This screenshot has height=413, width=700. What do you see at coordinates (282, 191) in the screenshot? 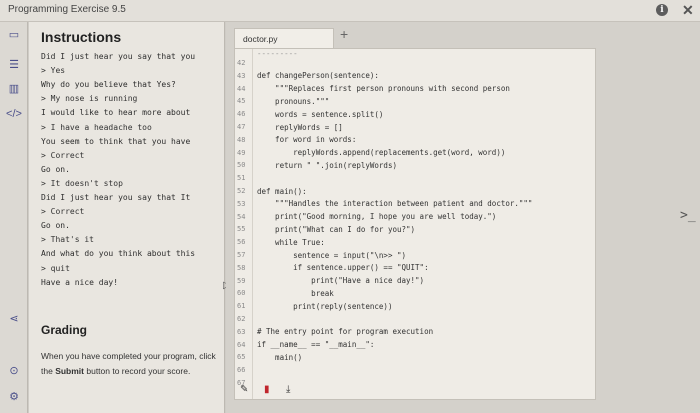
I see `code-line: def main():` at bounding box center [282, 191].